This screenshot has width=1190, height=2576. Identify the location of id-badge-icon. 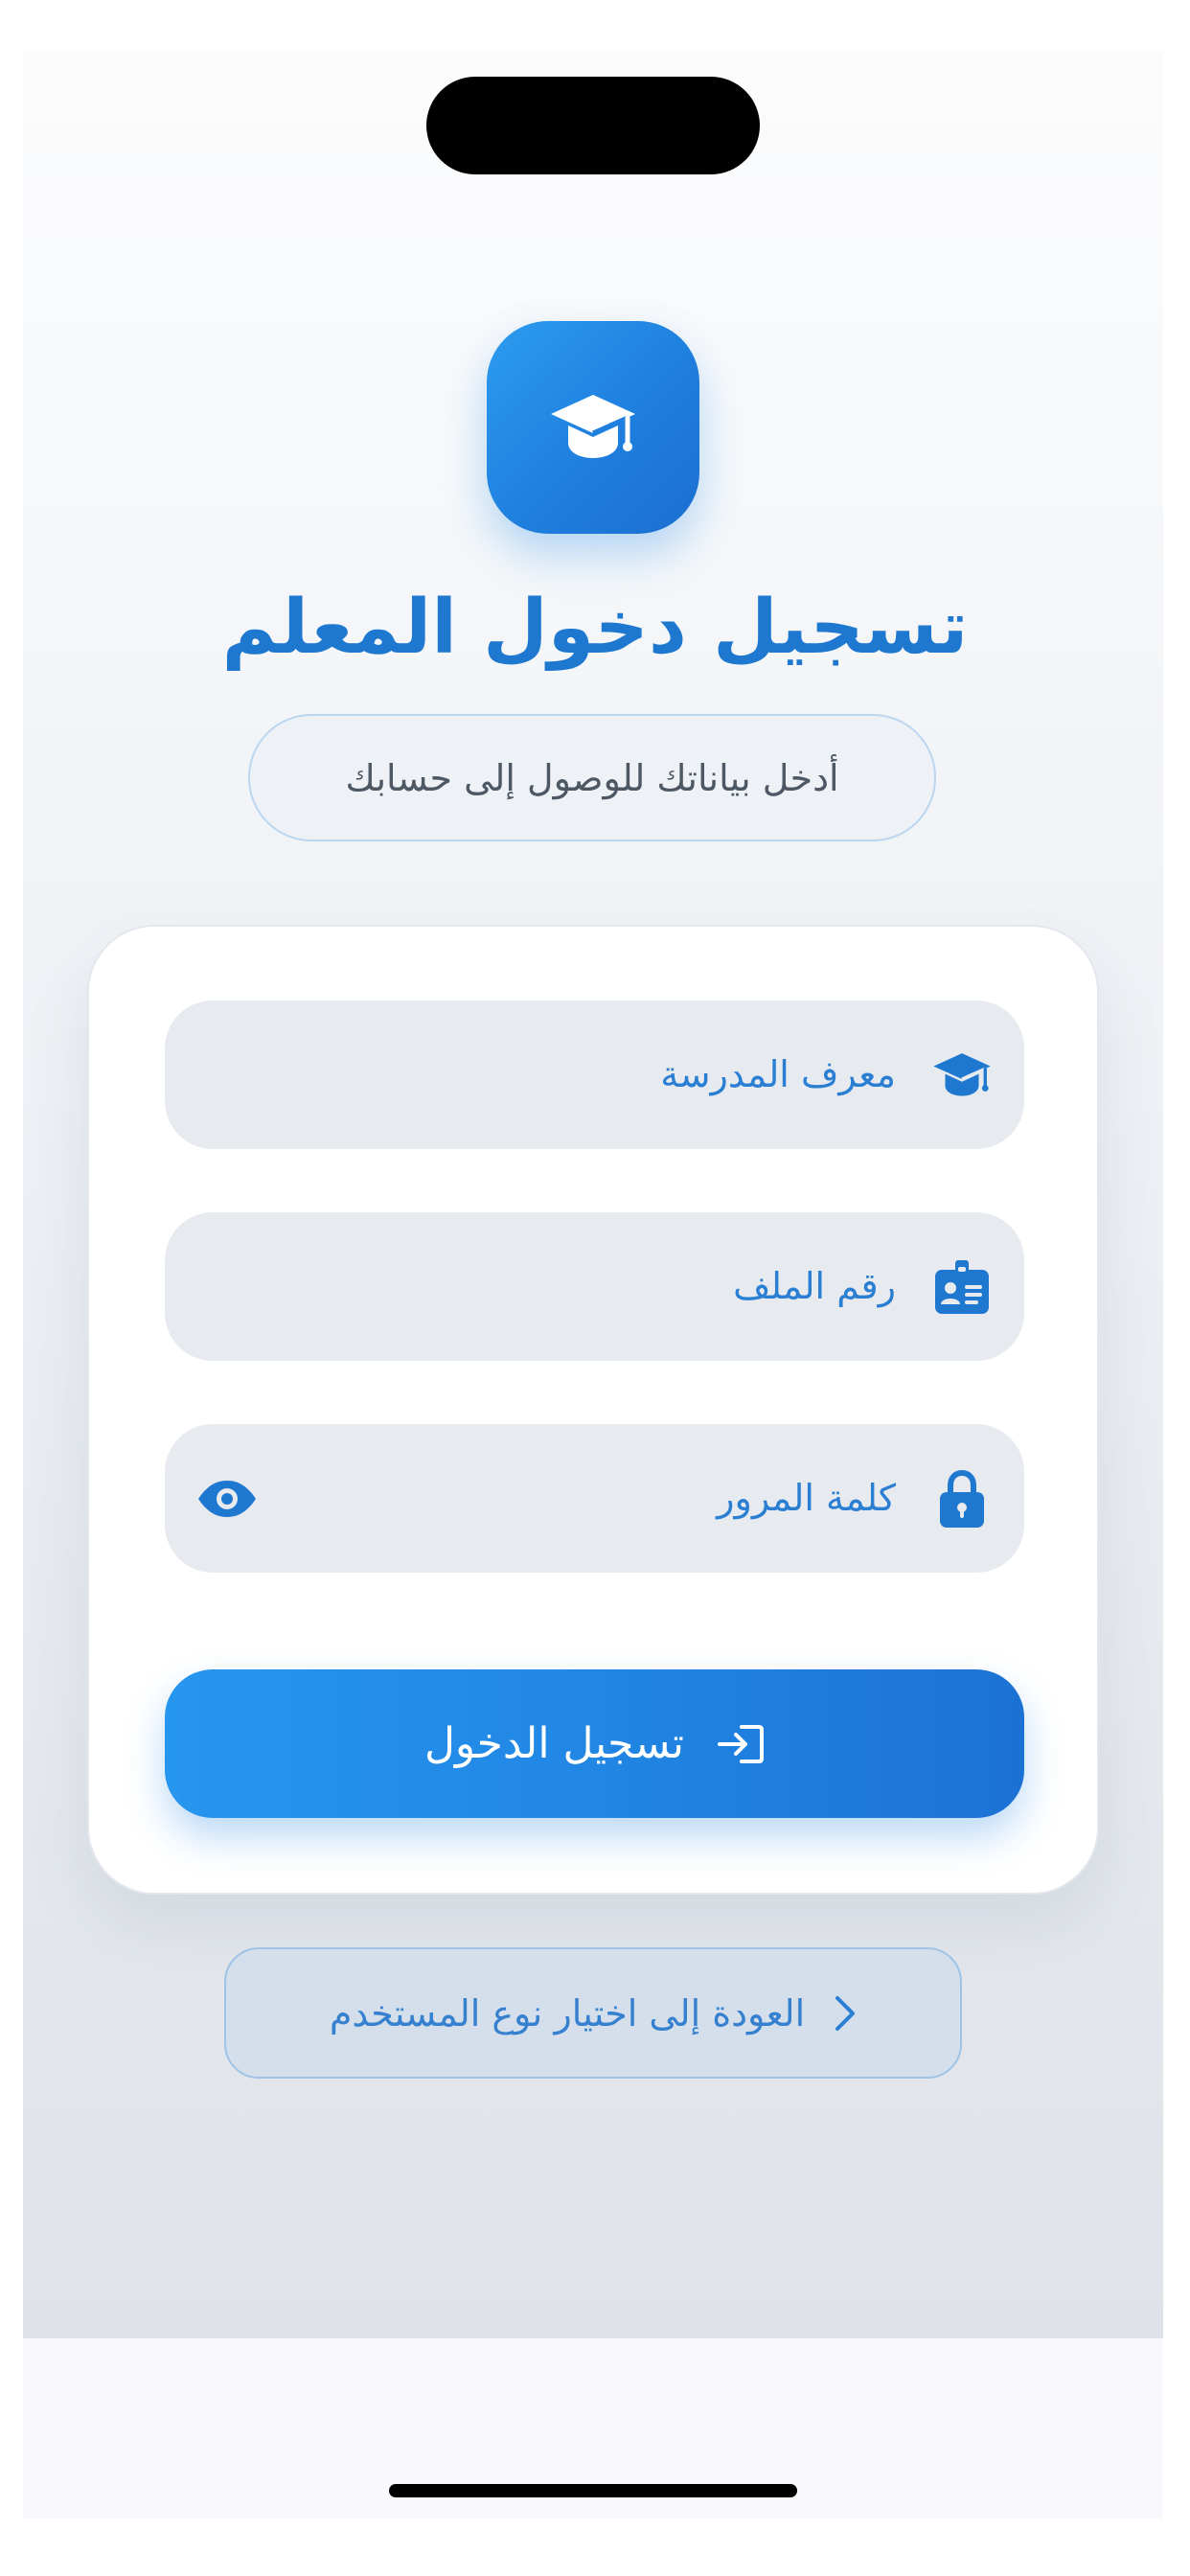
(962, 1287).